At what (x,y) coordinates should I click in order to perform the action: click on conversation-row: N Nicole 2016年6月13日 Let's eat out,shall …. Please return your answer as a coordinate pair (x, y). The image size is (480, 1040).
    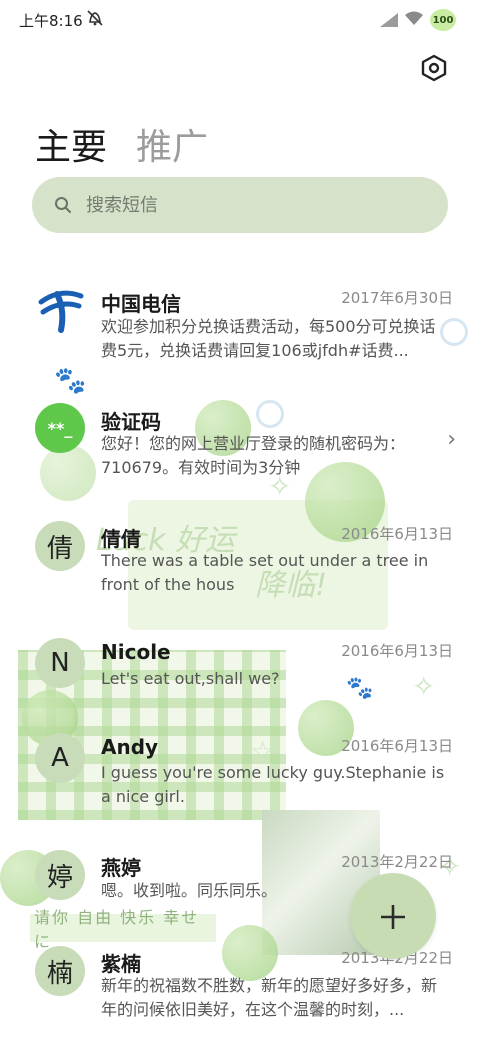
    Looking at the image, I should click on (240, 665).